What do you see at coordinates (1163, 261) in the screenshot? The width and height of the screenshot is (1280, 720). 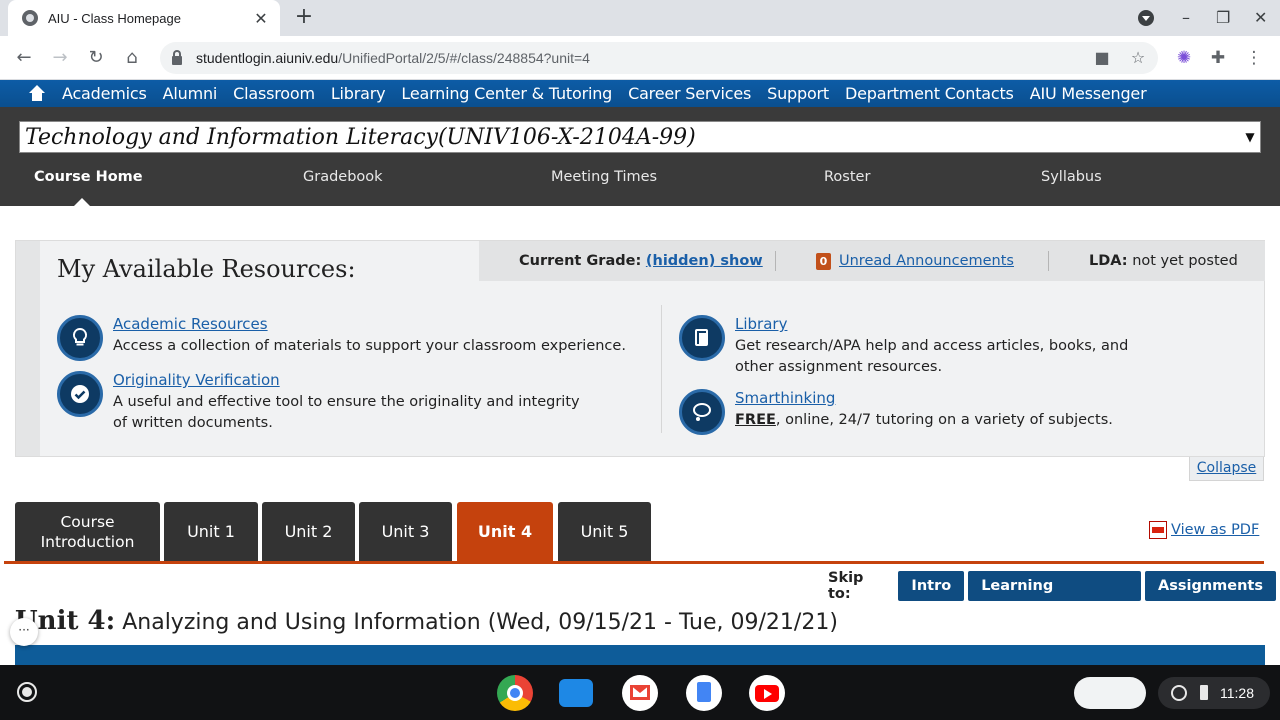 I see `lda: LDA: not yet posted` at bounding box center [1163, 261].